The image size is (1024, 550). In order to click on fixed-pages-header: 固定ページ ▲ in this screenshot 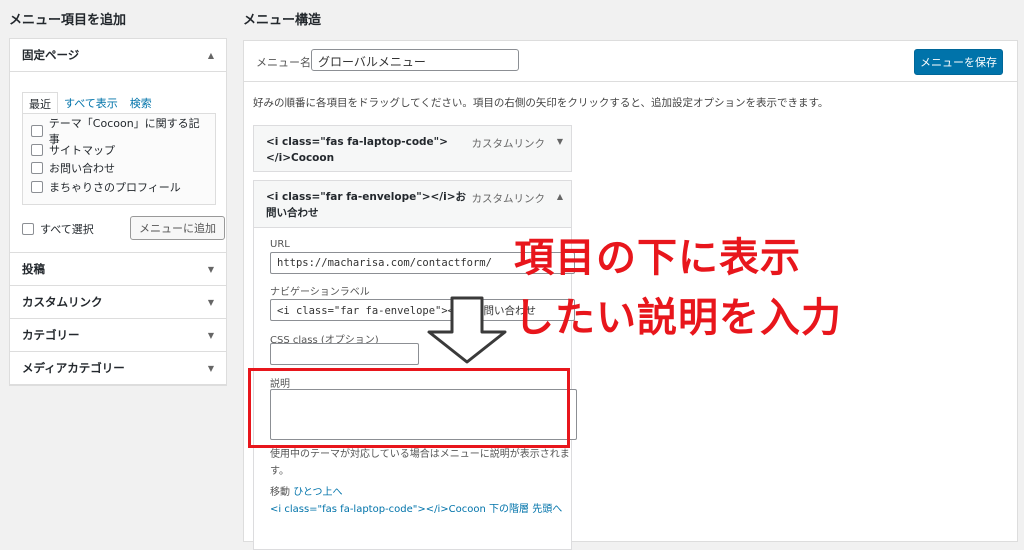, I will do `click(118, 55)`.